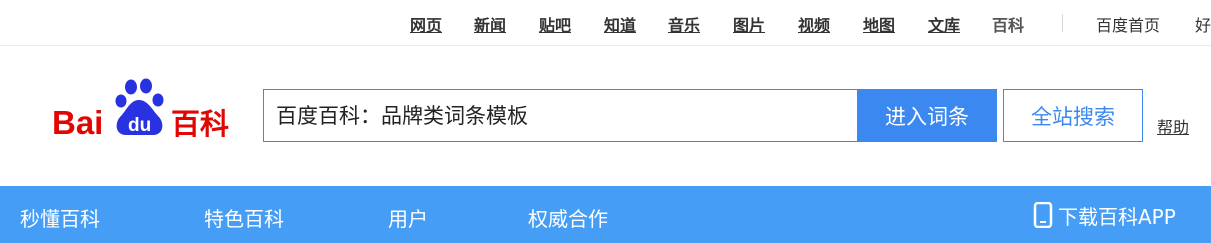 Image resolution: width=1211 pixels, height=243 pixels. What do you see at coordinates (1117, 216) in the screenshot?
I see `download-app-label: 下载百科APP` at bounding box center [1117, 216].